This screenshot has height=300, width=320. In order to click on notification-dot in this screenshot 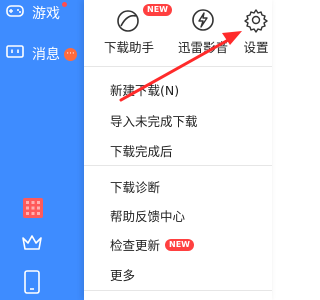, I will do `click(64, 4)`.